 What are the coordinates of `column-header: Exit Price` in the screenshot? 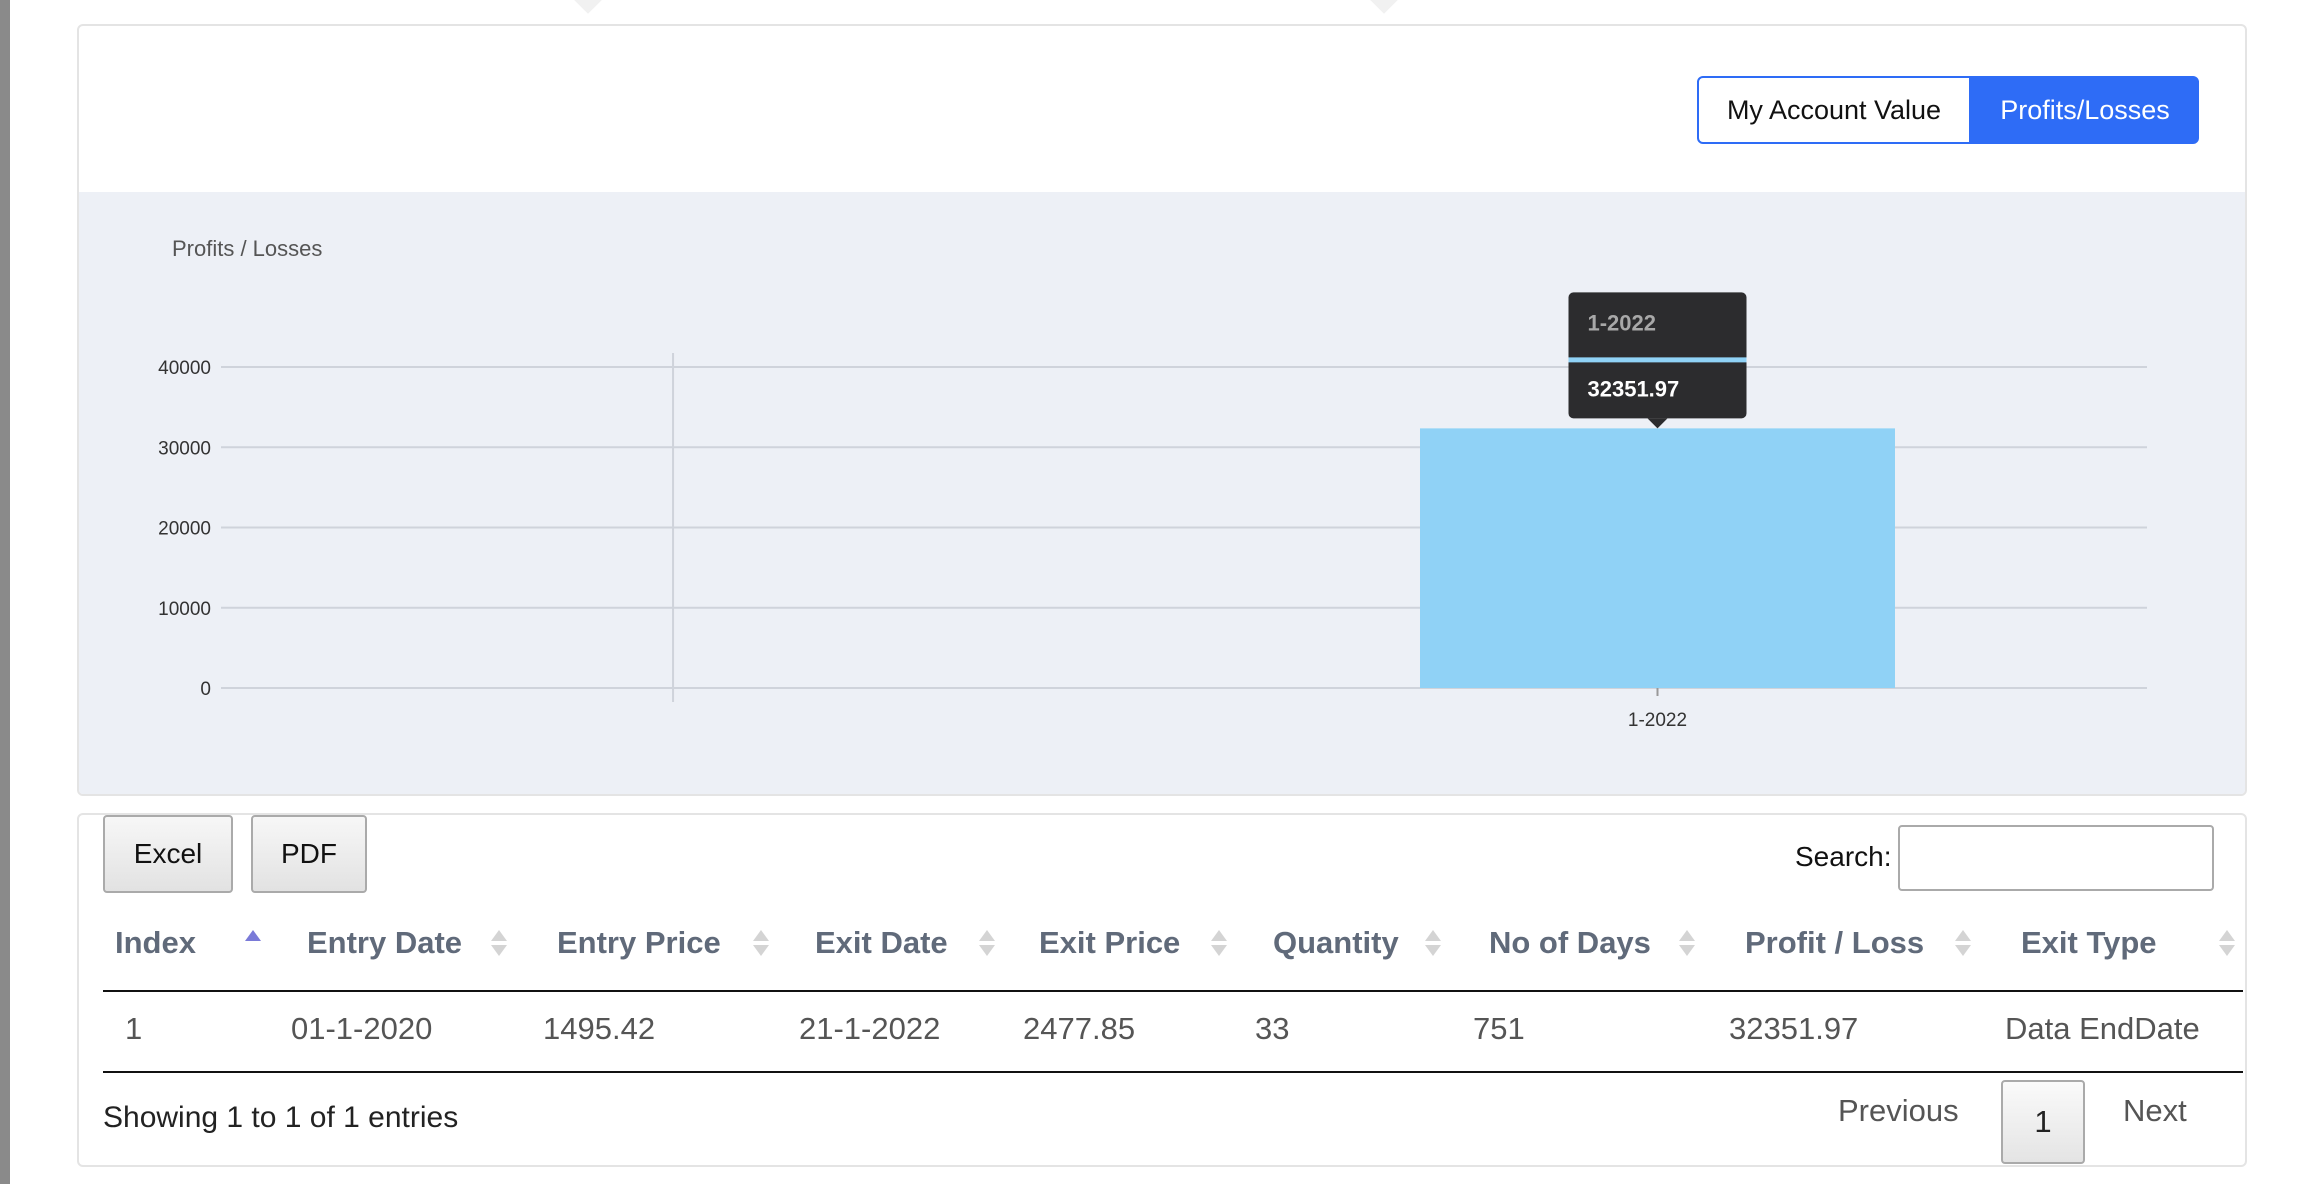 It's located at (1109, 943).